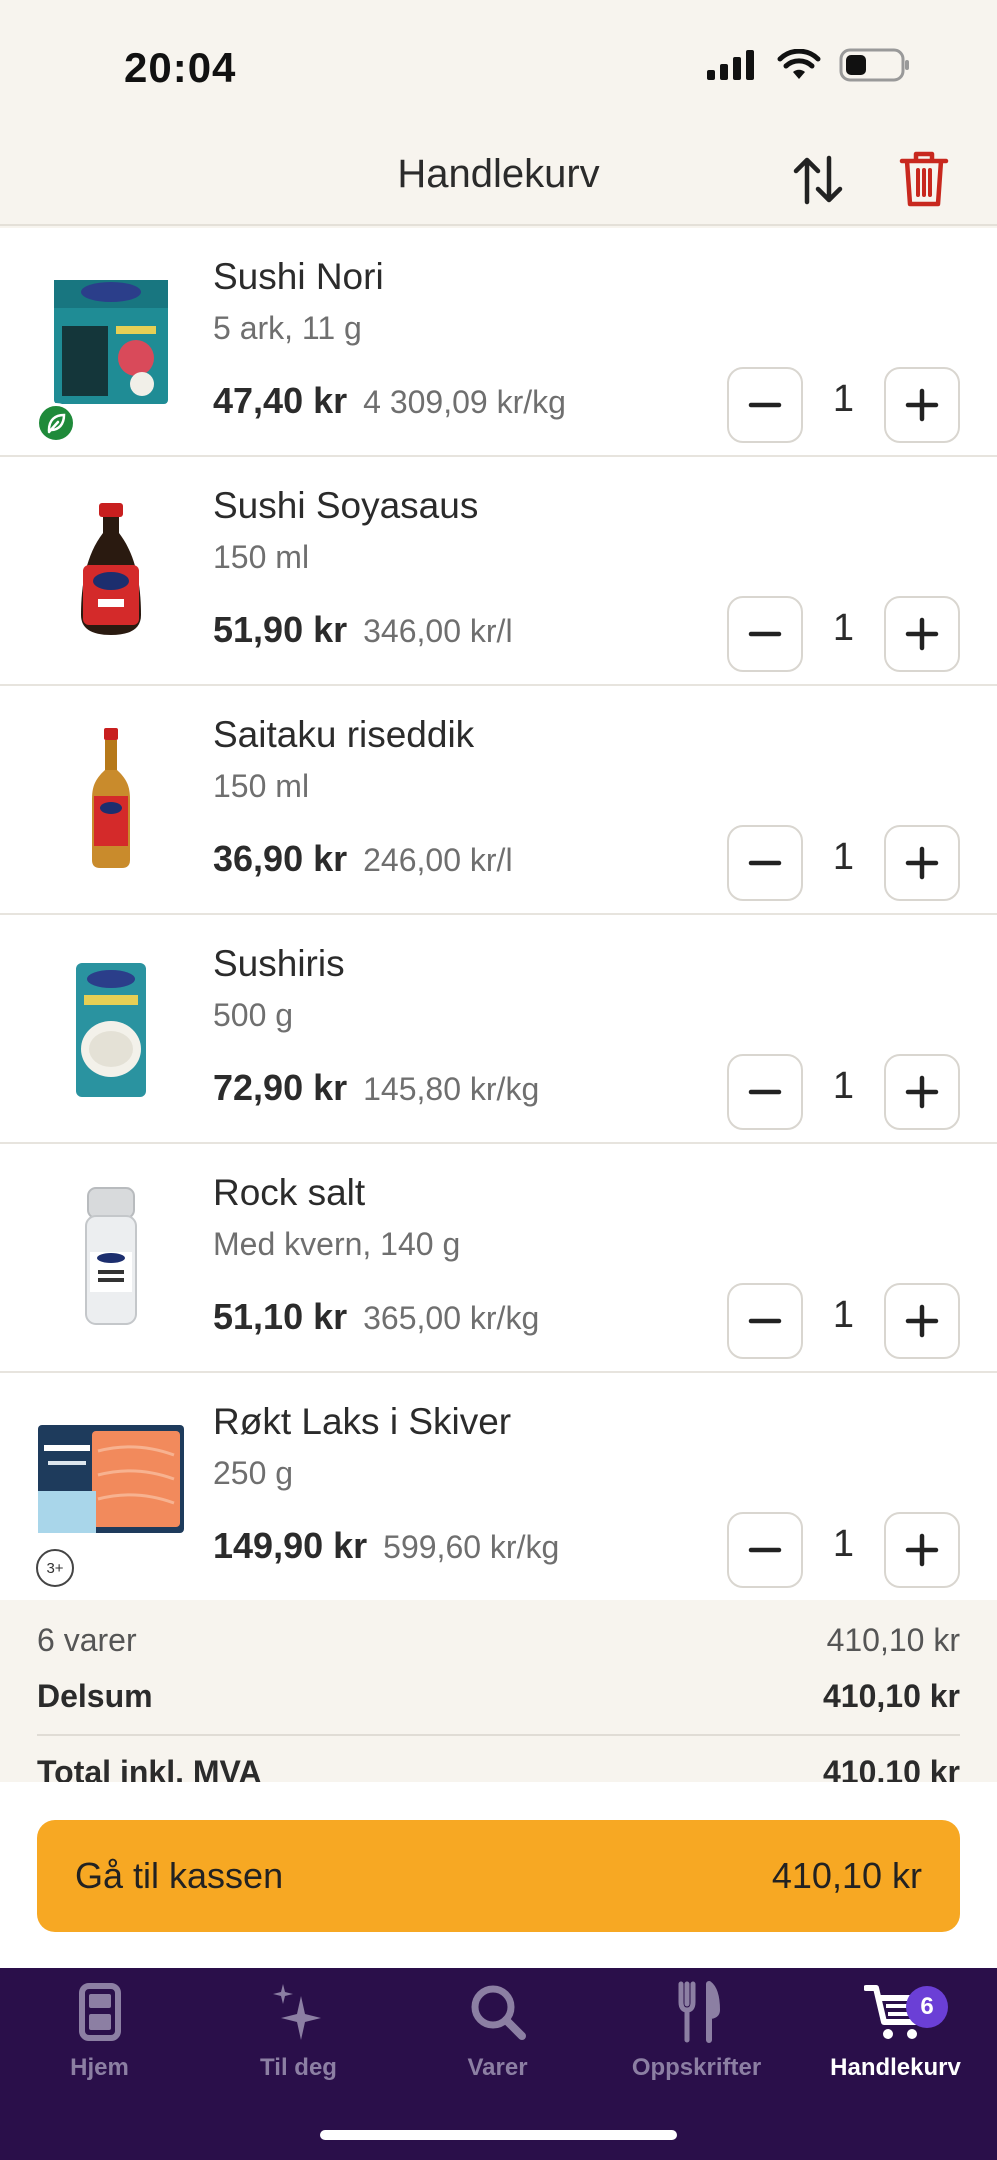  I want to click on price-value: 149,90 kr, so click(290, 1545).